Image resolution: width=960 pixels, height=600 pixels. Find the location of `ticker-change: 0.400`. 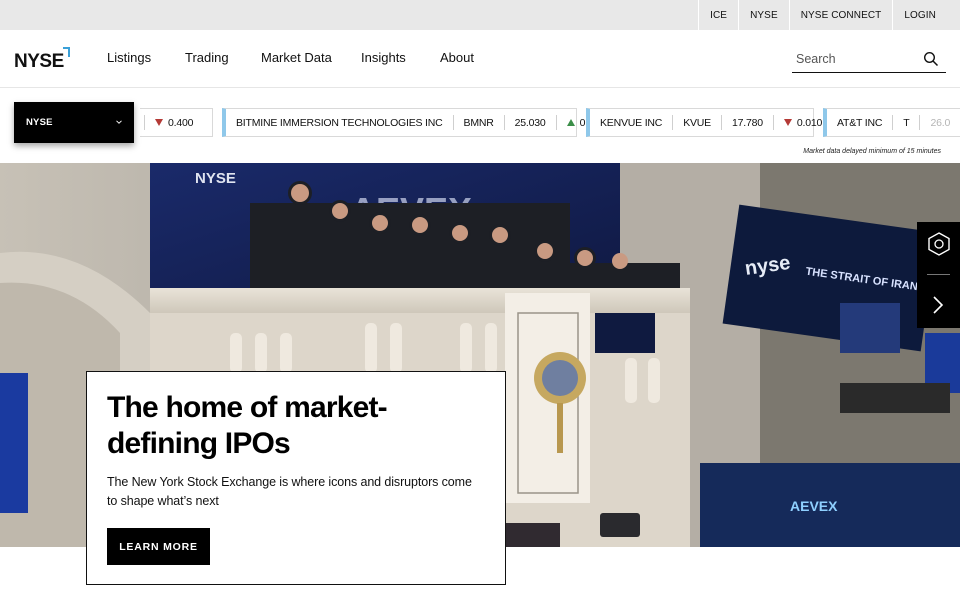

ticker-change: 0.400 is located at coordinates (174, 122).